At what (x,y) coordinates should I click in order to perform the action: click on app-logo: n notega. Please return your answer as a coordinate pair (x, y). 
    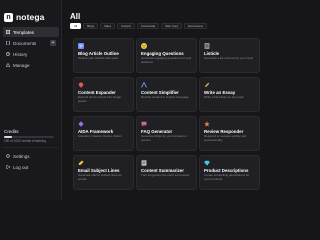
    Looking at the image, I should click on (24, 17).